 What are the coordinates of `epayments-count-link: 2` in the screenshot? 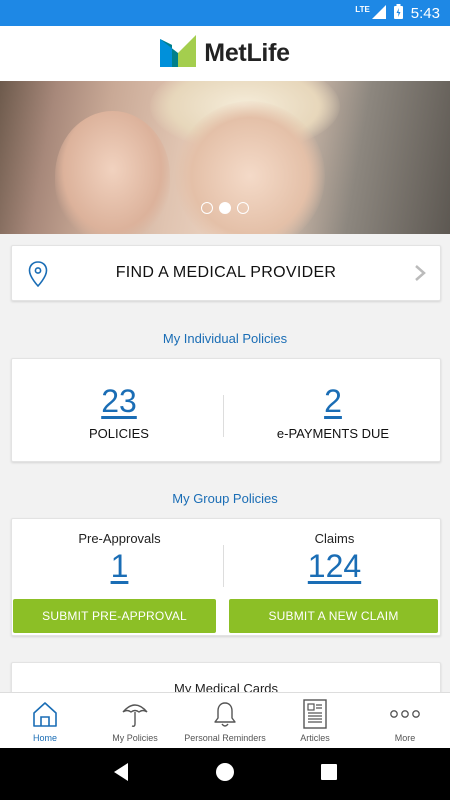 It's located at (333, 401).